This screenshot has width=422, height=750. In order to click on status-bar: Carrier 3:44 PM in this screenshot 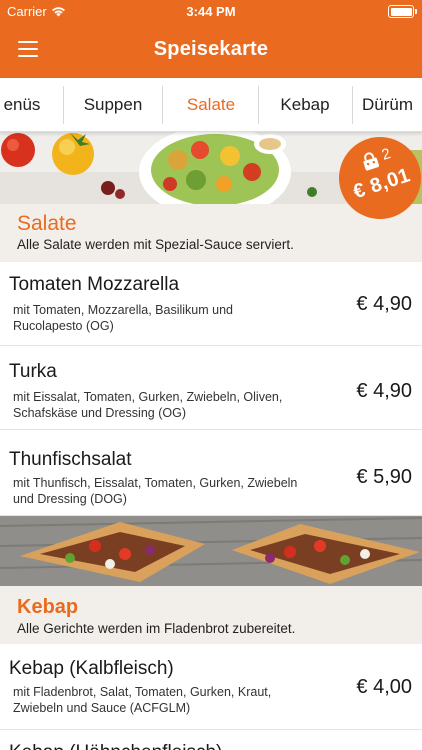, I will do `click(211, 12)`.